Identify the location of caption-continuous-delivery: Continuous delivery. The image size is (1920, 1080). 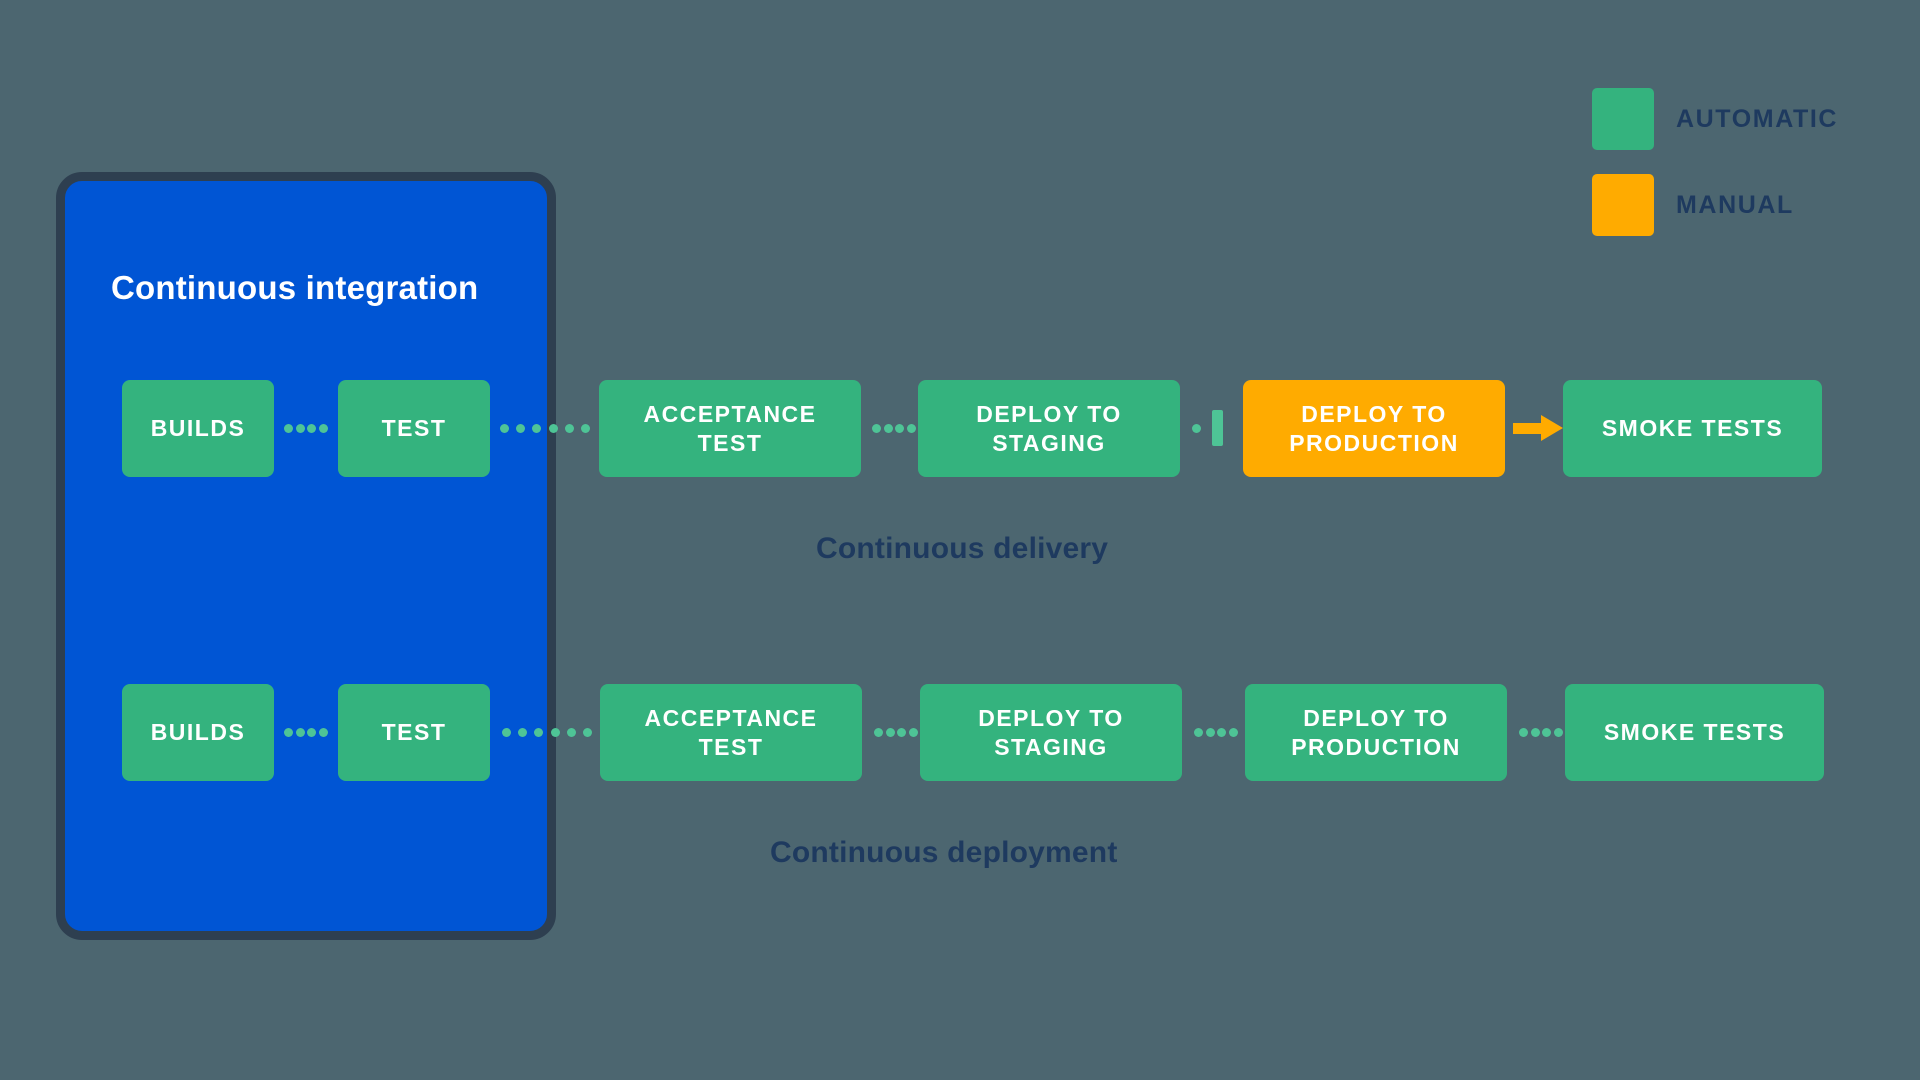
(962, 548).